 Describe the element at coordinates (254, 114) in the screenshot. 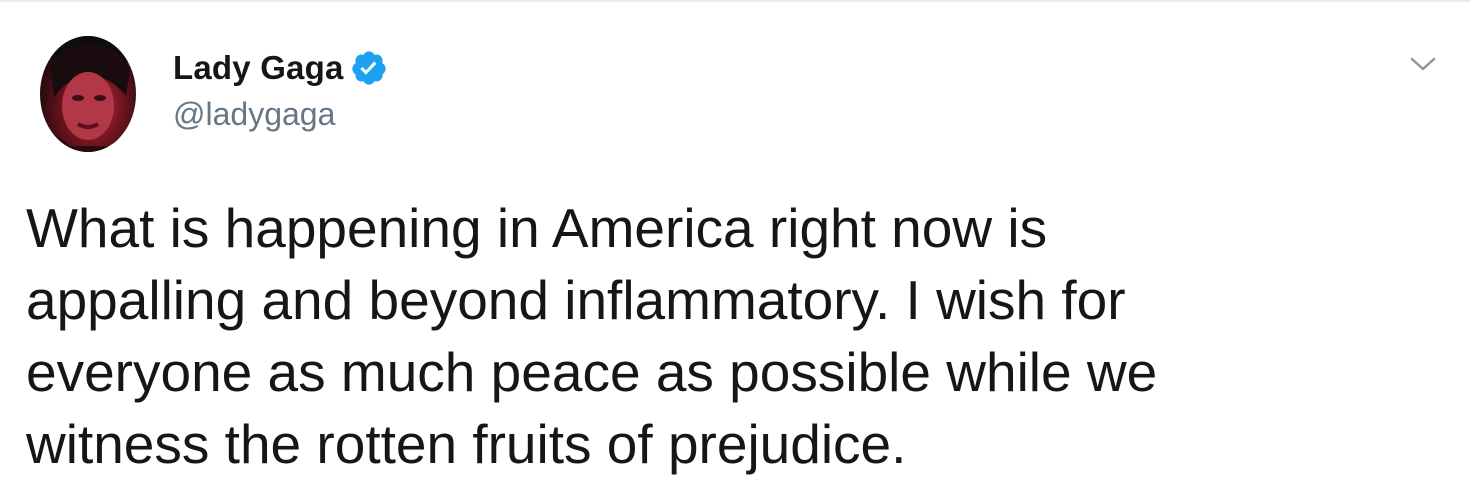

I see `author-handle: @ladygaga` at that location.